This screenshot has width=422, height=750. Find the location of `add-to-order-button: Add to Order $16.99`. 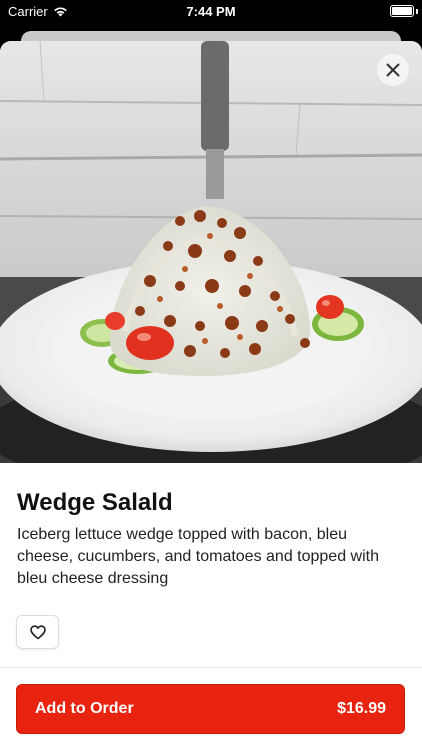

add-to-order-button: Add to Order $16.99 is located at coordinates (210, 709).